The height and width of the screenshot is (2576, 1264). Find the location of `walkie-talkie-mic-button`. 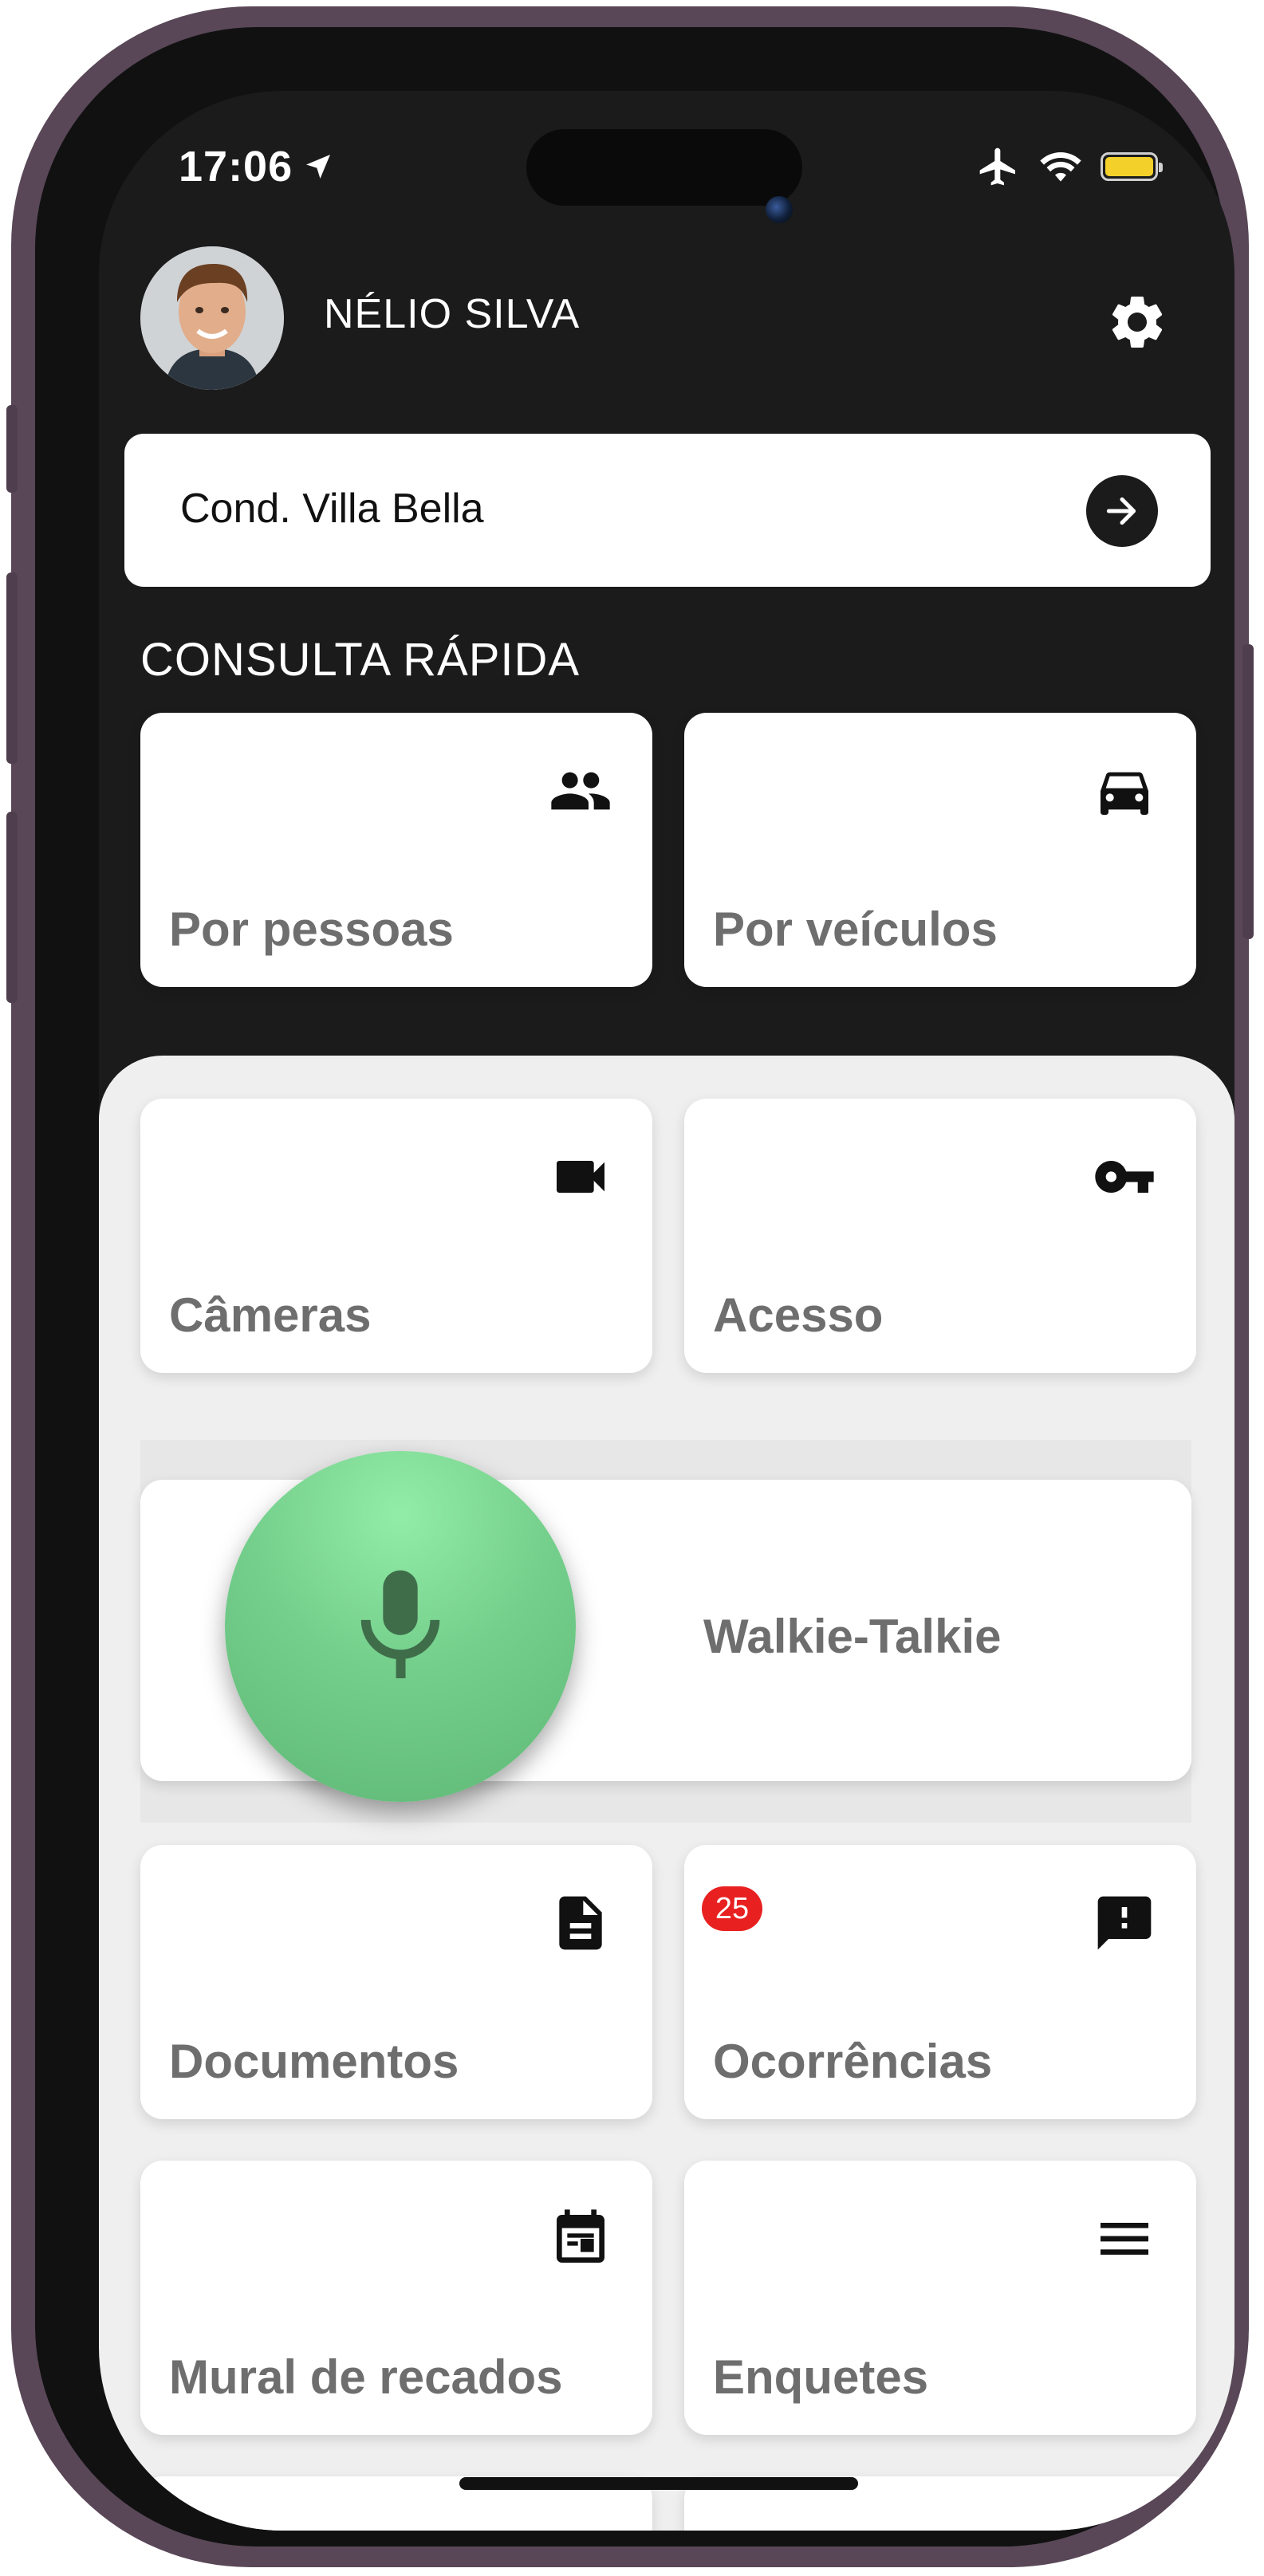

walkie-talkie-mic-button is located at coordinates (400, 1626).